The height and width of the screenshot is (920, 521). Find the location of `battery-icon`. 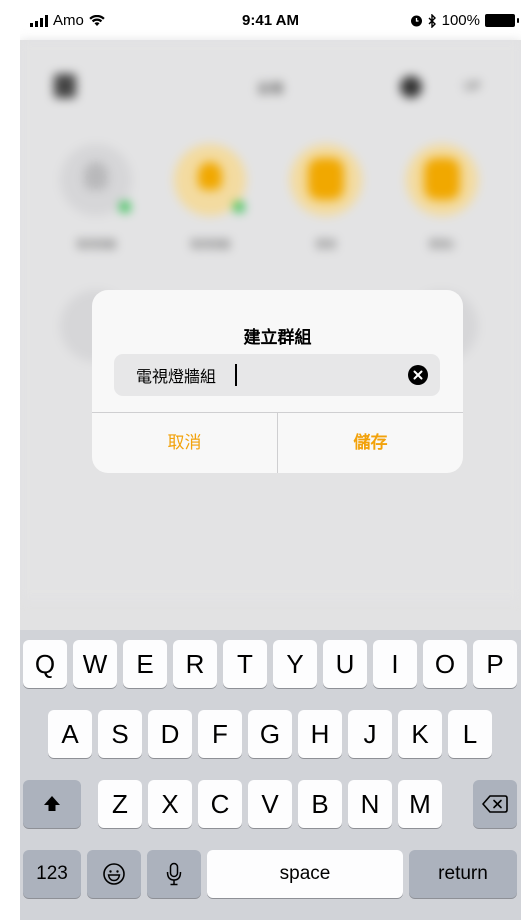

battery-icon is located at coordinates (502, 20).